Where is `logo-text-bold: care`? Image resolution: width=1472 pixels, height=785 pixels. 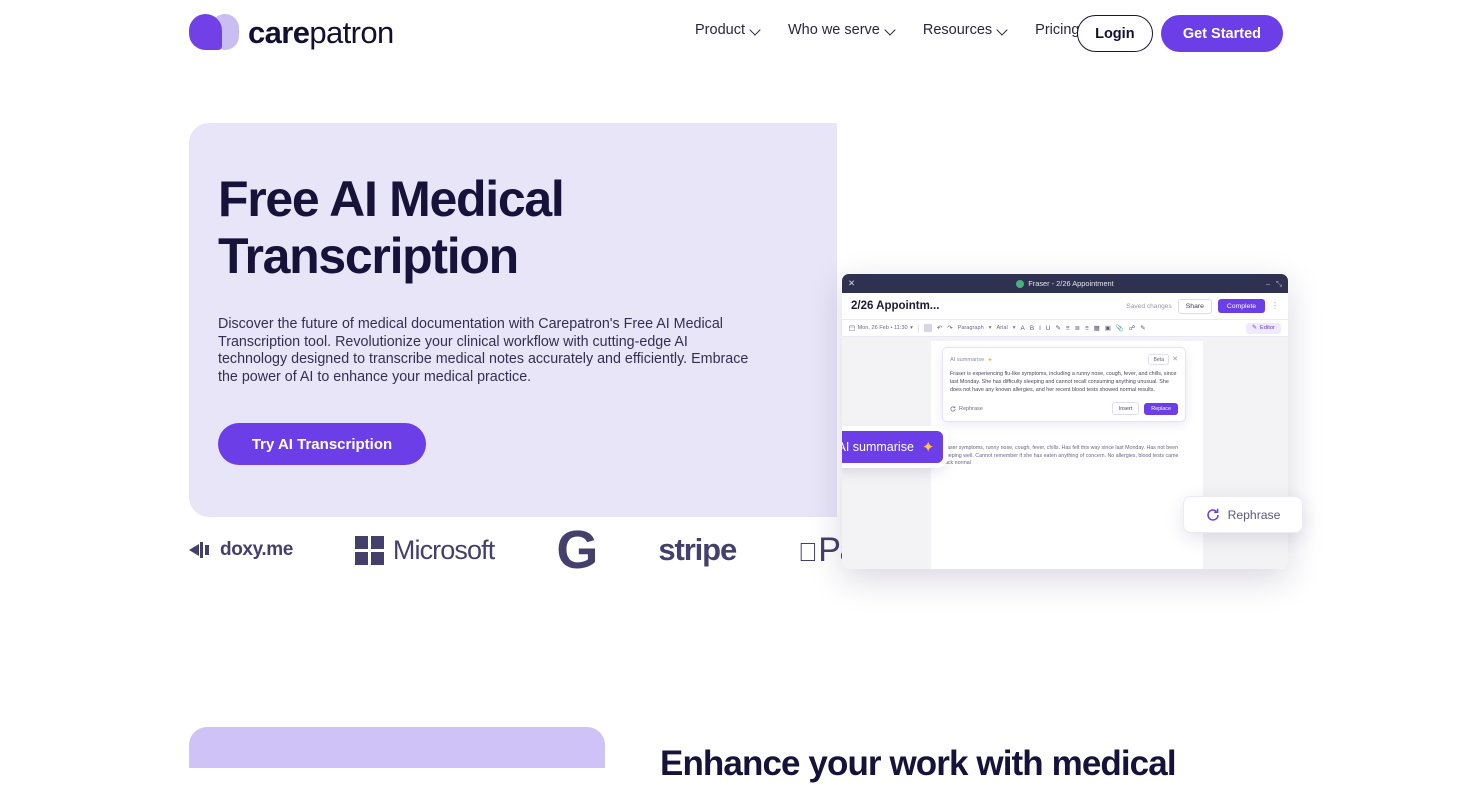 logo-text-bold: care is located at coordinates (279, 32).